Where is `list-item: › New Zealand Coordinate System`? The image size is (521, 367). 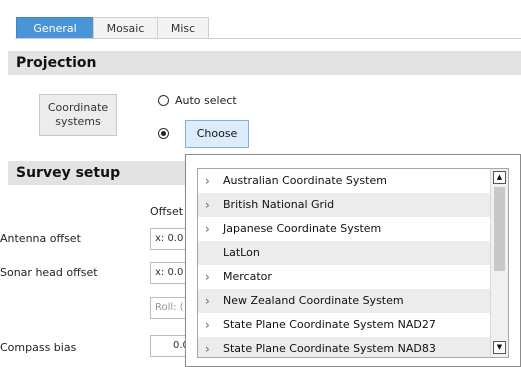
list-item: › New Zealand Coordinate System is located at coordinates (345, 301).